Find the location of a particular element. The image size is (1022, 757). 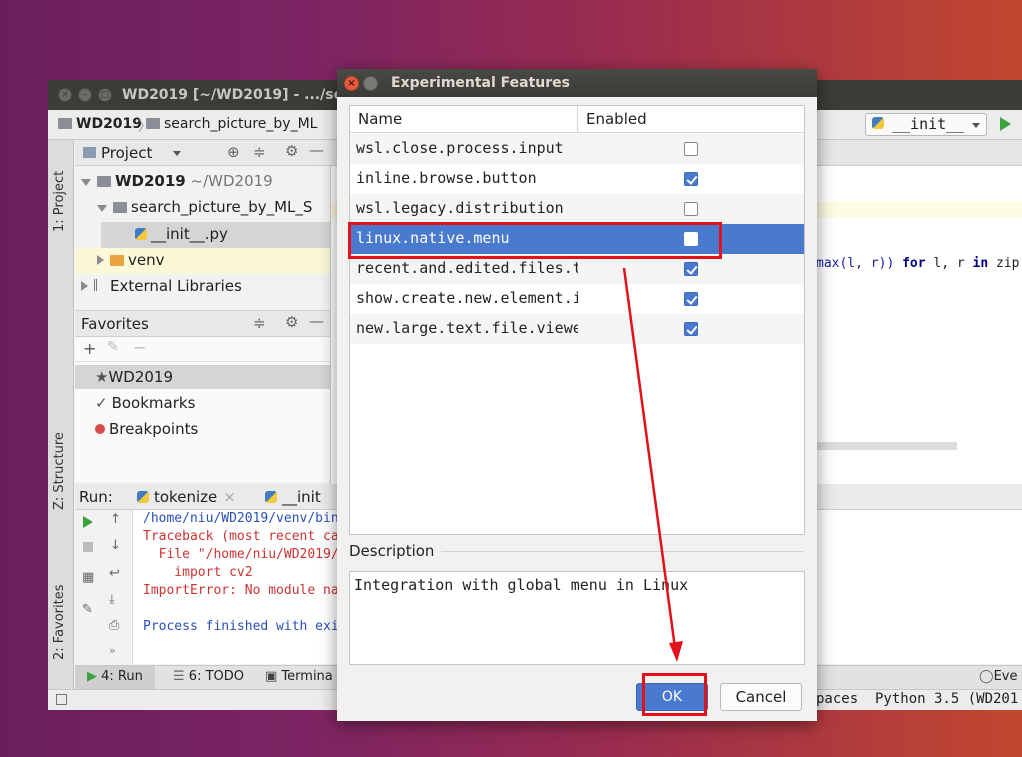

annotation-arrow-head is located at coordinates (676, 651).